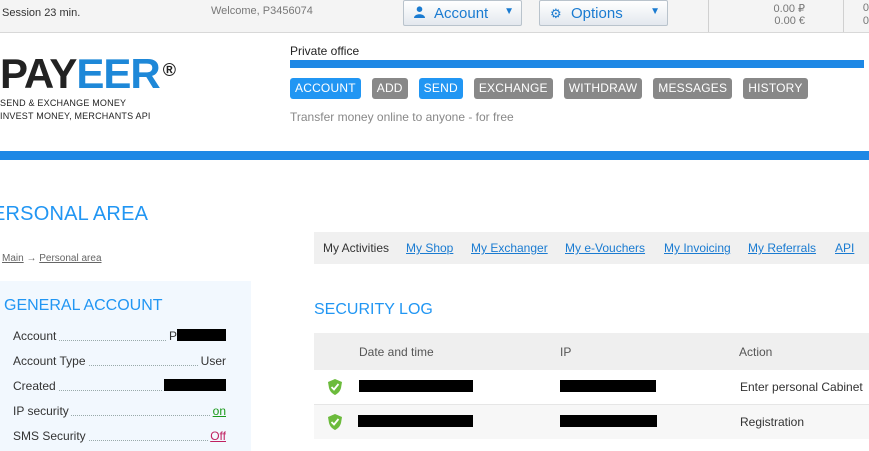  Describe the element at coordinates (597, 13) in the screenshot. I see `options-dropdown-label: Options` at that location.